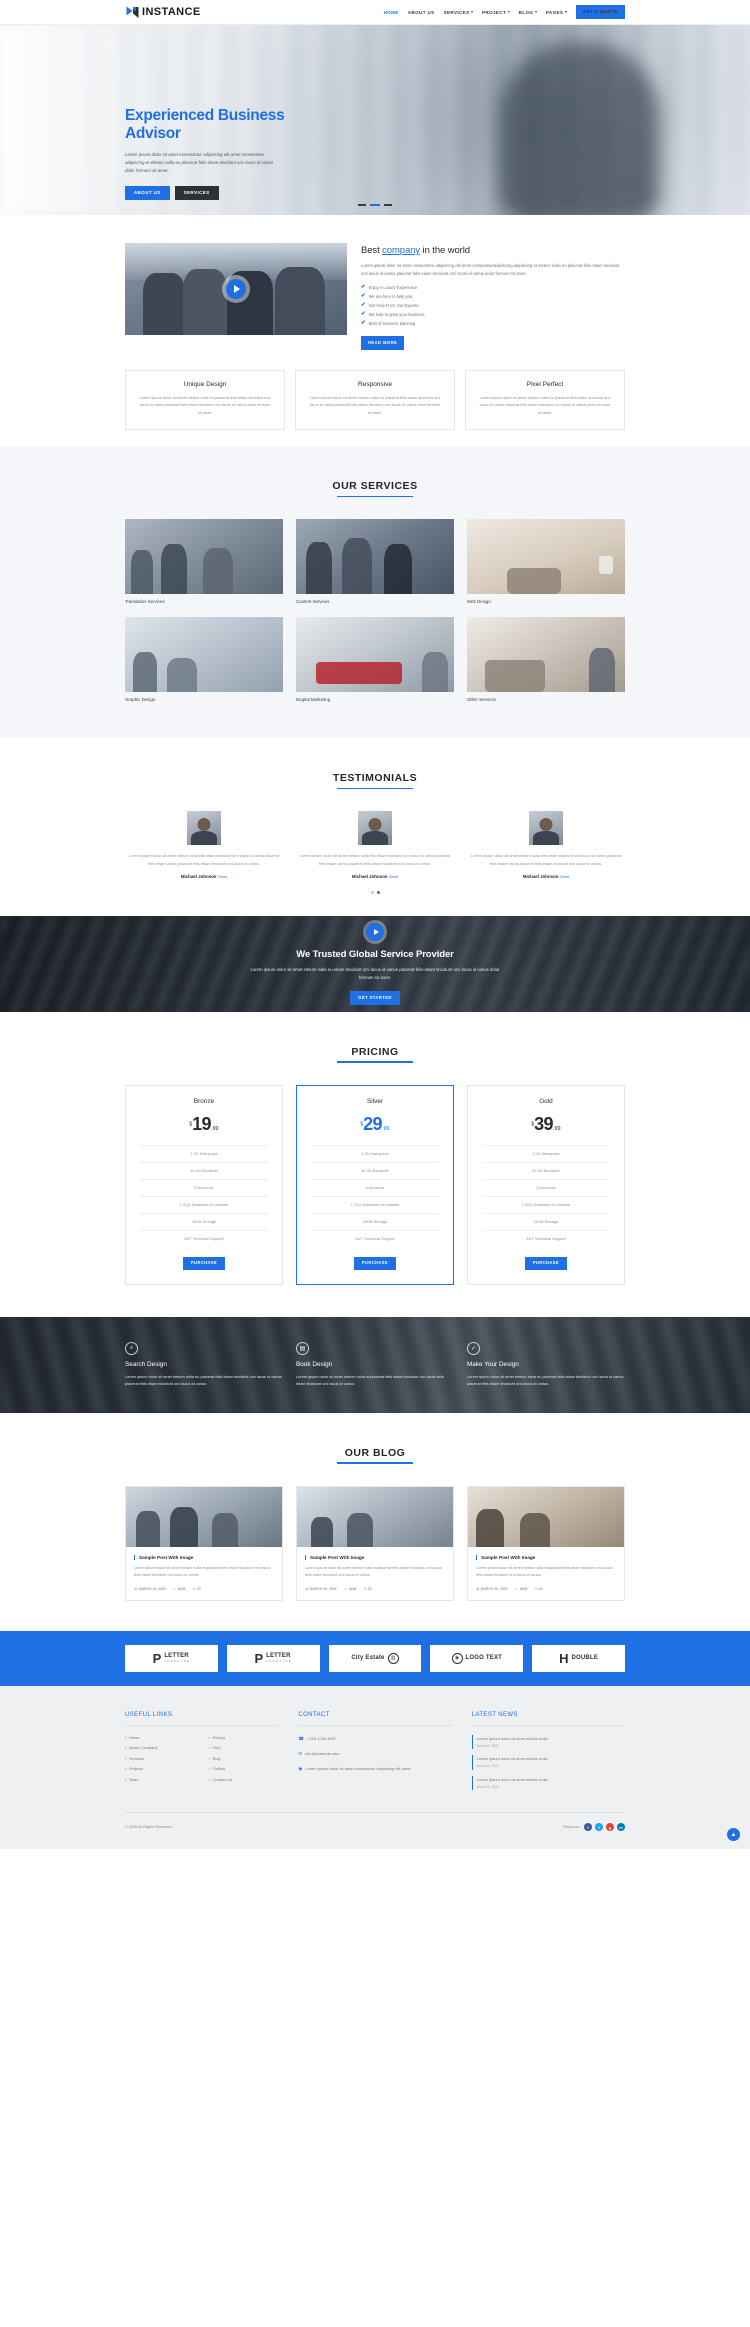 This screenshot has width=750, height=2327. I want to click on hero-services-button: SERVICES, so click(196, 193).